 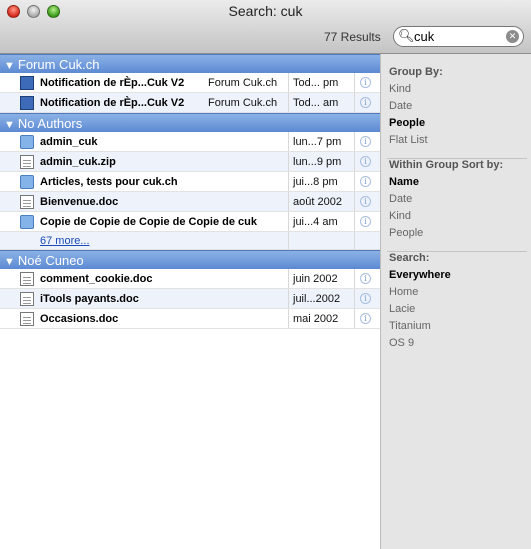 What do you see at coordinates (265, 27) in the screenshot?
I see `toolbar: Search: cuk 77 Results 🔍︎ cuk ✕` at bounding box center [265, 27].